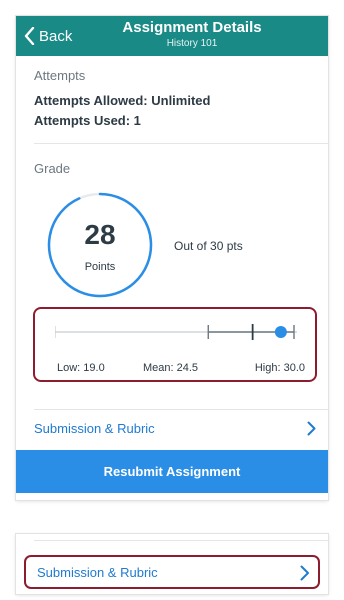  What do you see at coordinates (172, 572) in the screenshot?
I see `submission-rubric-link-highlighted: Submission & Rubric` at bounding box center [172, 572].